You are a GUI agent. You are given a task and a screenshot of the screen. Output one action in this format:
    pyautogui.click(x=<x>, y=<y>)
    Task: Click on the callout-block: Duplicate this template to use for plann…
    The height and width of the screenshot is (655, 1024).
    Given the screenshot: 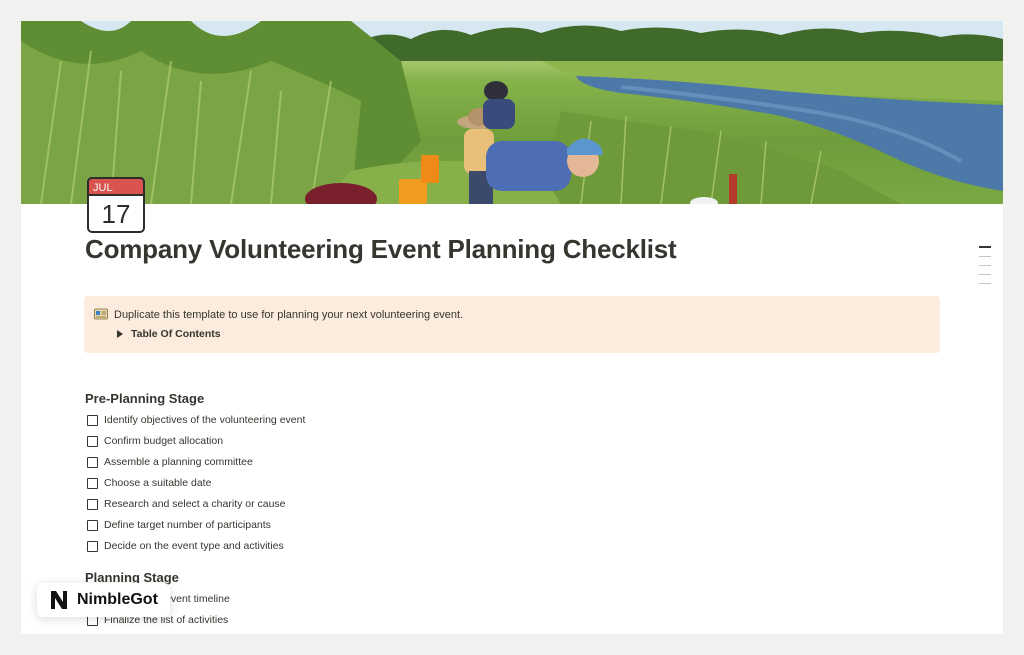 What is the action you would take?
    pyautogui.click(x=512, y=324)
    